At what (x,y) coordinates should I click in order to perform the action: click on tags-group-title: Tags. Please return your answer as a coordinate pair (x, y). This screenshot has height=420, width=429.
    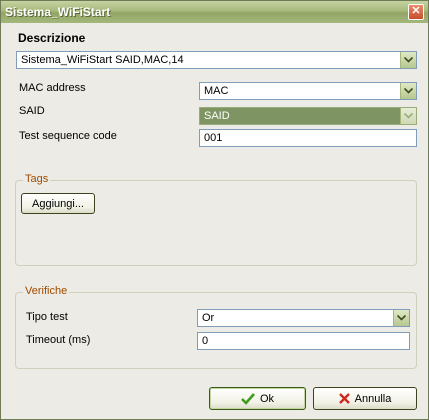
    Looking at the image, I should click on (37, 179).